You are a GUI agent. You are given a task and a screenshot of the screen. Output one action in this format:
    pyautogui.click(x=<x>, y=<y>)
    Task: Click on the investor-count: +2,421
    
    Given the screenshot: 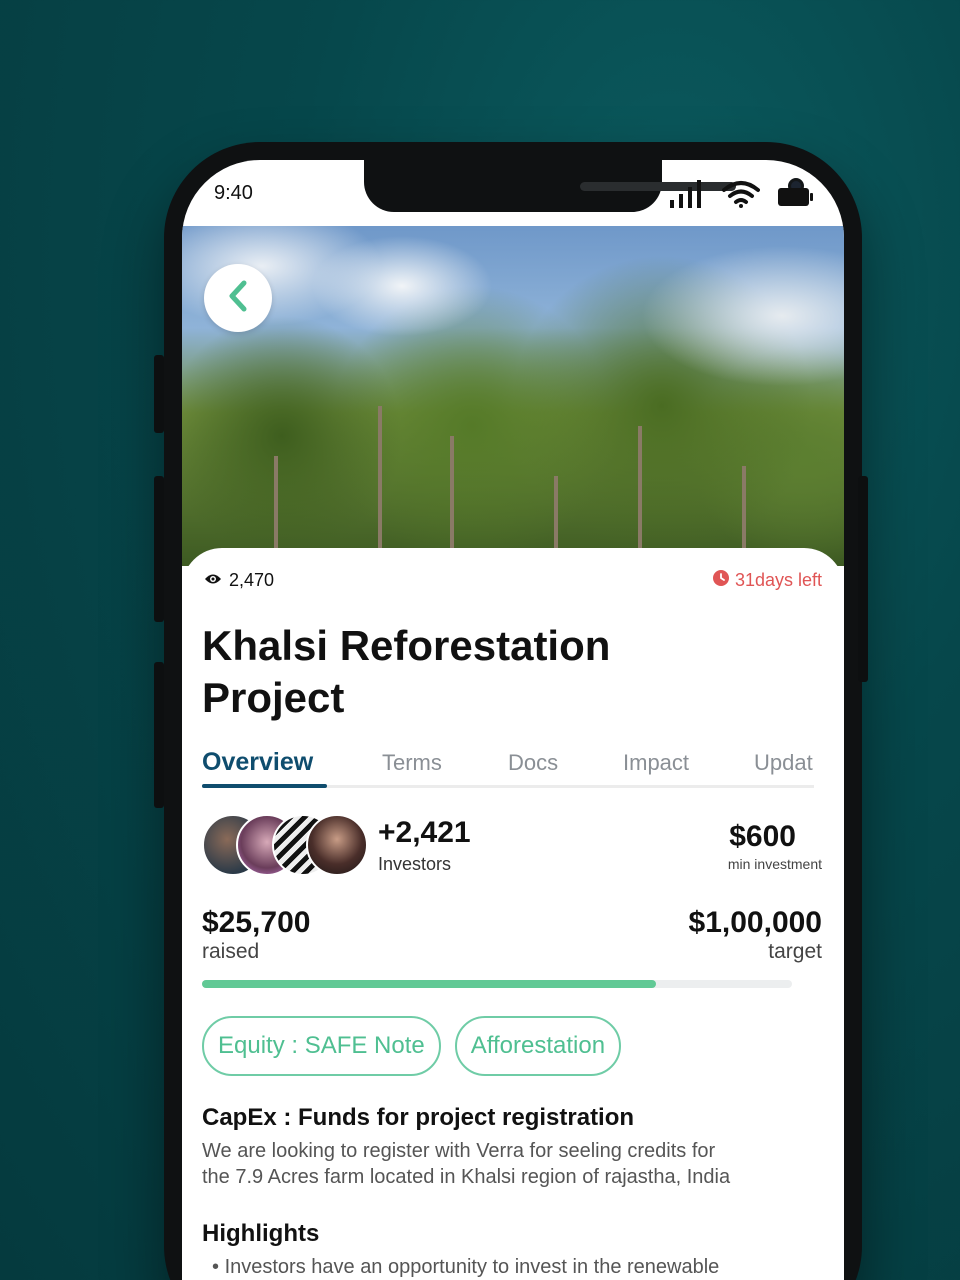 What is the action you would take?
    pyautogui.click(x=424, y=832)
    